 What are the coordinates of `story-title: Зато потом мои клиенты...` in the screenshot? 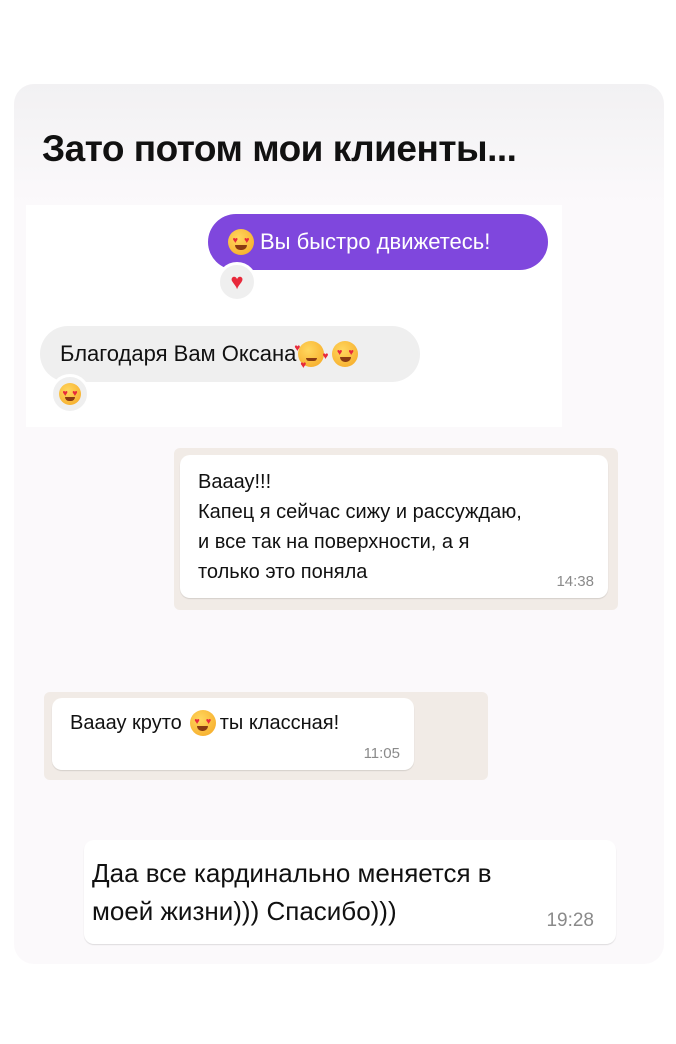 It's located at (279, 148).